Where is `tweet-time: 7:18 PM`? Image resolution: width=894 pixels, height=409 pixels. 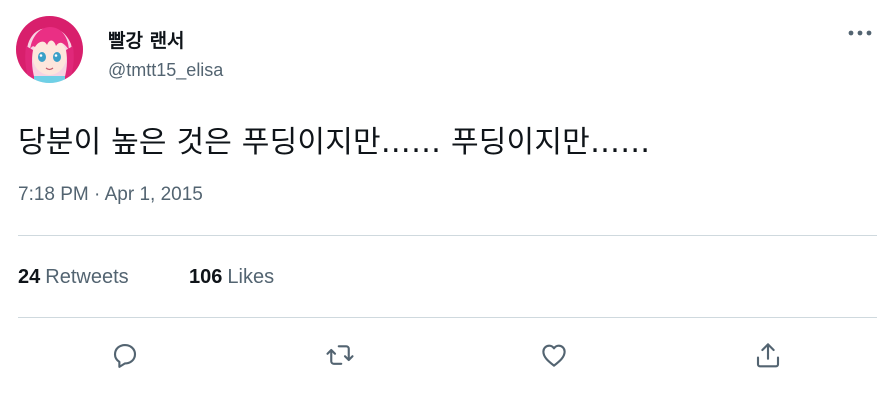 tweet-time: 7:18 PM is located at coordinates (53, 194).